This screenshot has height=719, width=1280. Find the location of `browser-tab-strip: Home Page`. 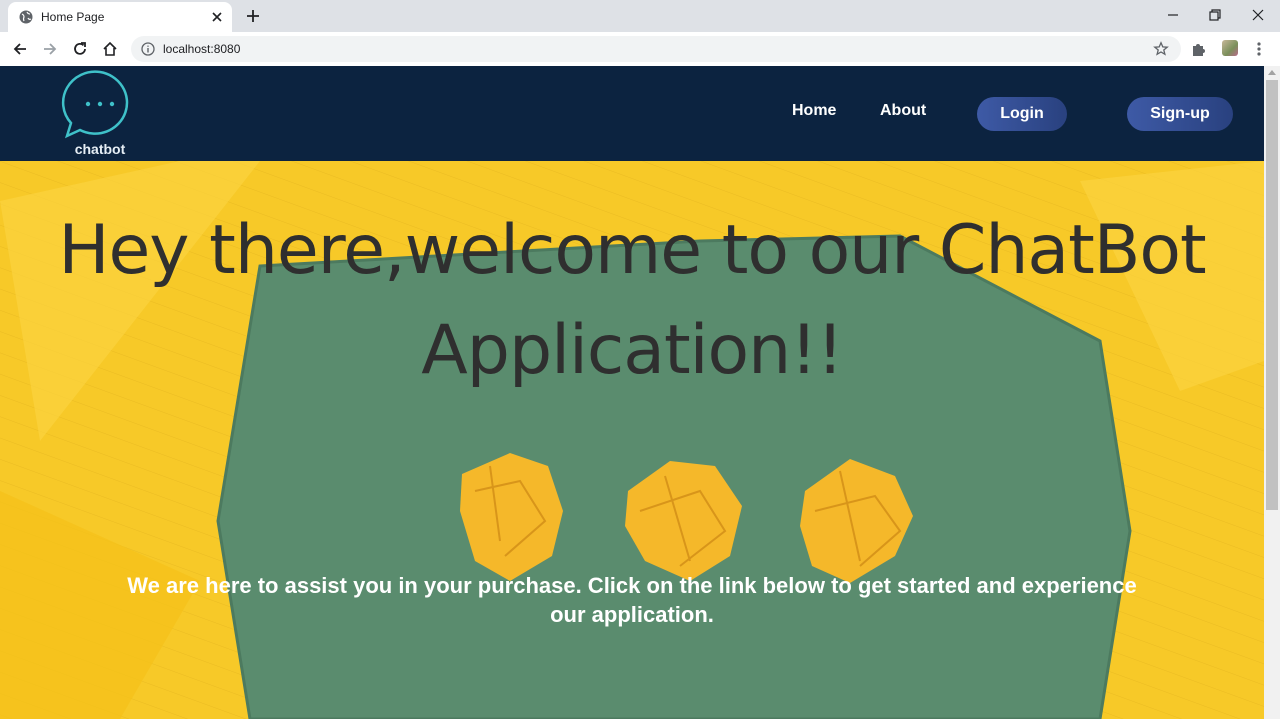

browser-tab-strip: Home Page is located at coordinates (640, 16).